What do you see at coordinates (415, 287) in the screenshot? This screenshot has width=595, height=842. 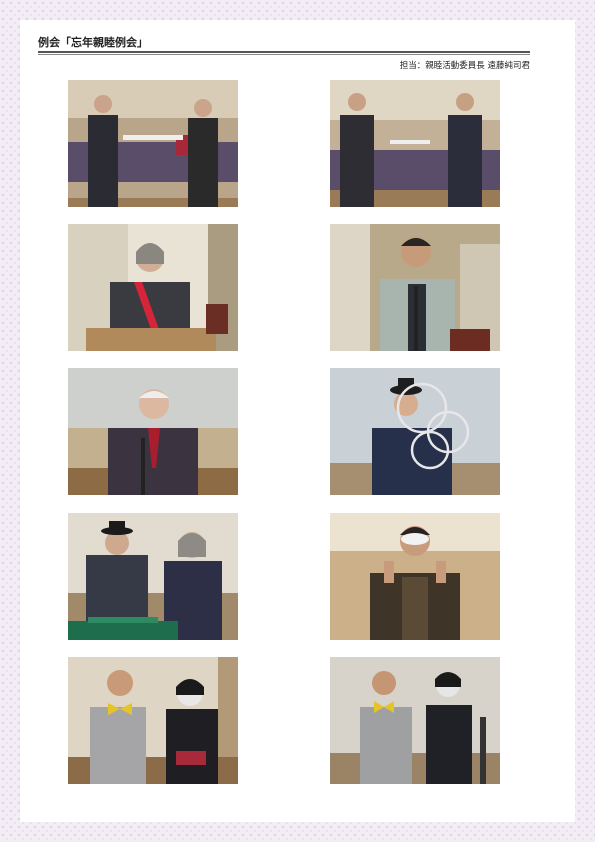 I see `photo-mic-speaker` at bounding box center [415, 287].